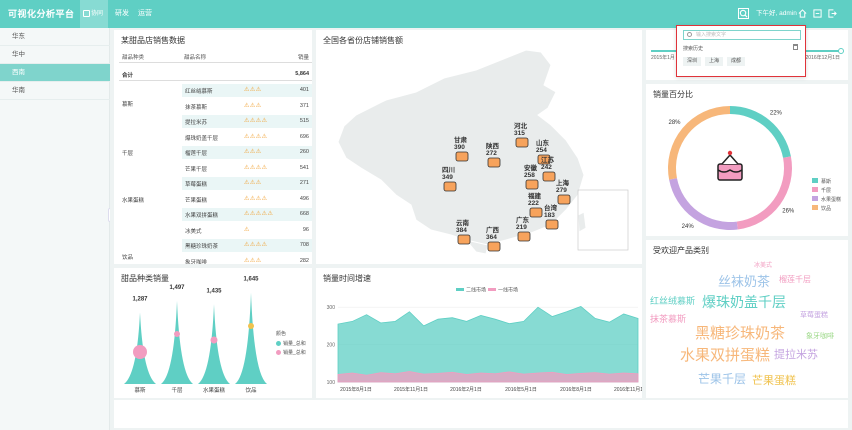 This screenshot has width=852, height=430. I want to click on header-name: 甜品名称, so click(195, 58).